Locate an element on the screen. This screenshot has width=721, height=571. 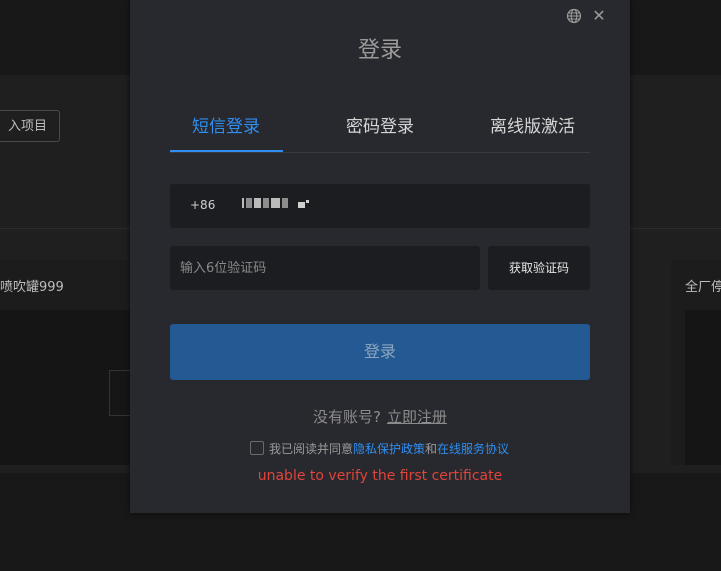
error-message: unable to verify the first certificate is located at coordinates (380, 476).